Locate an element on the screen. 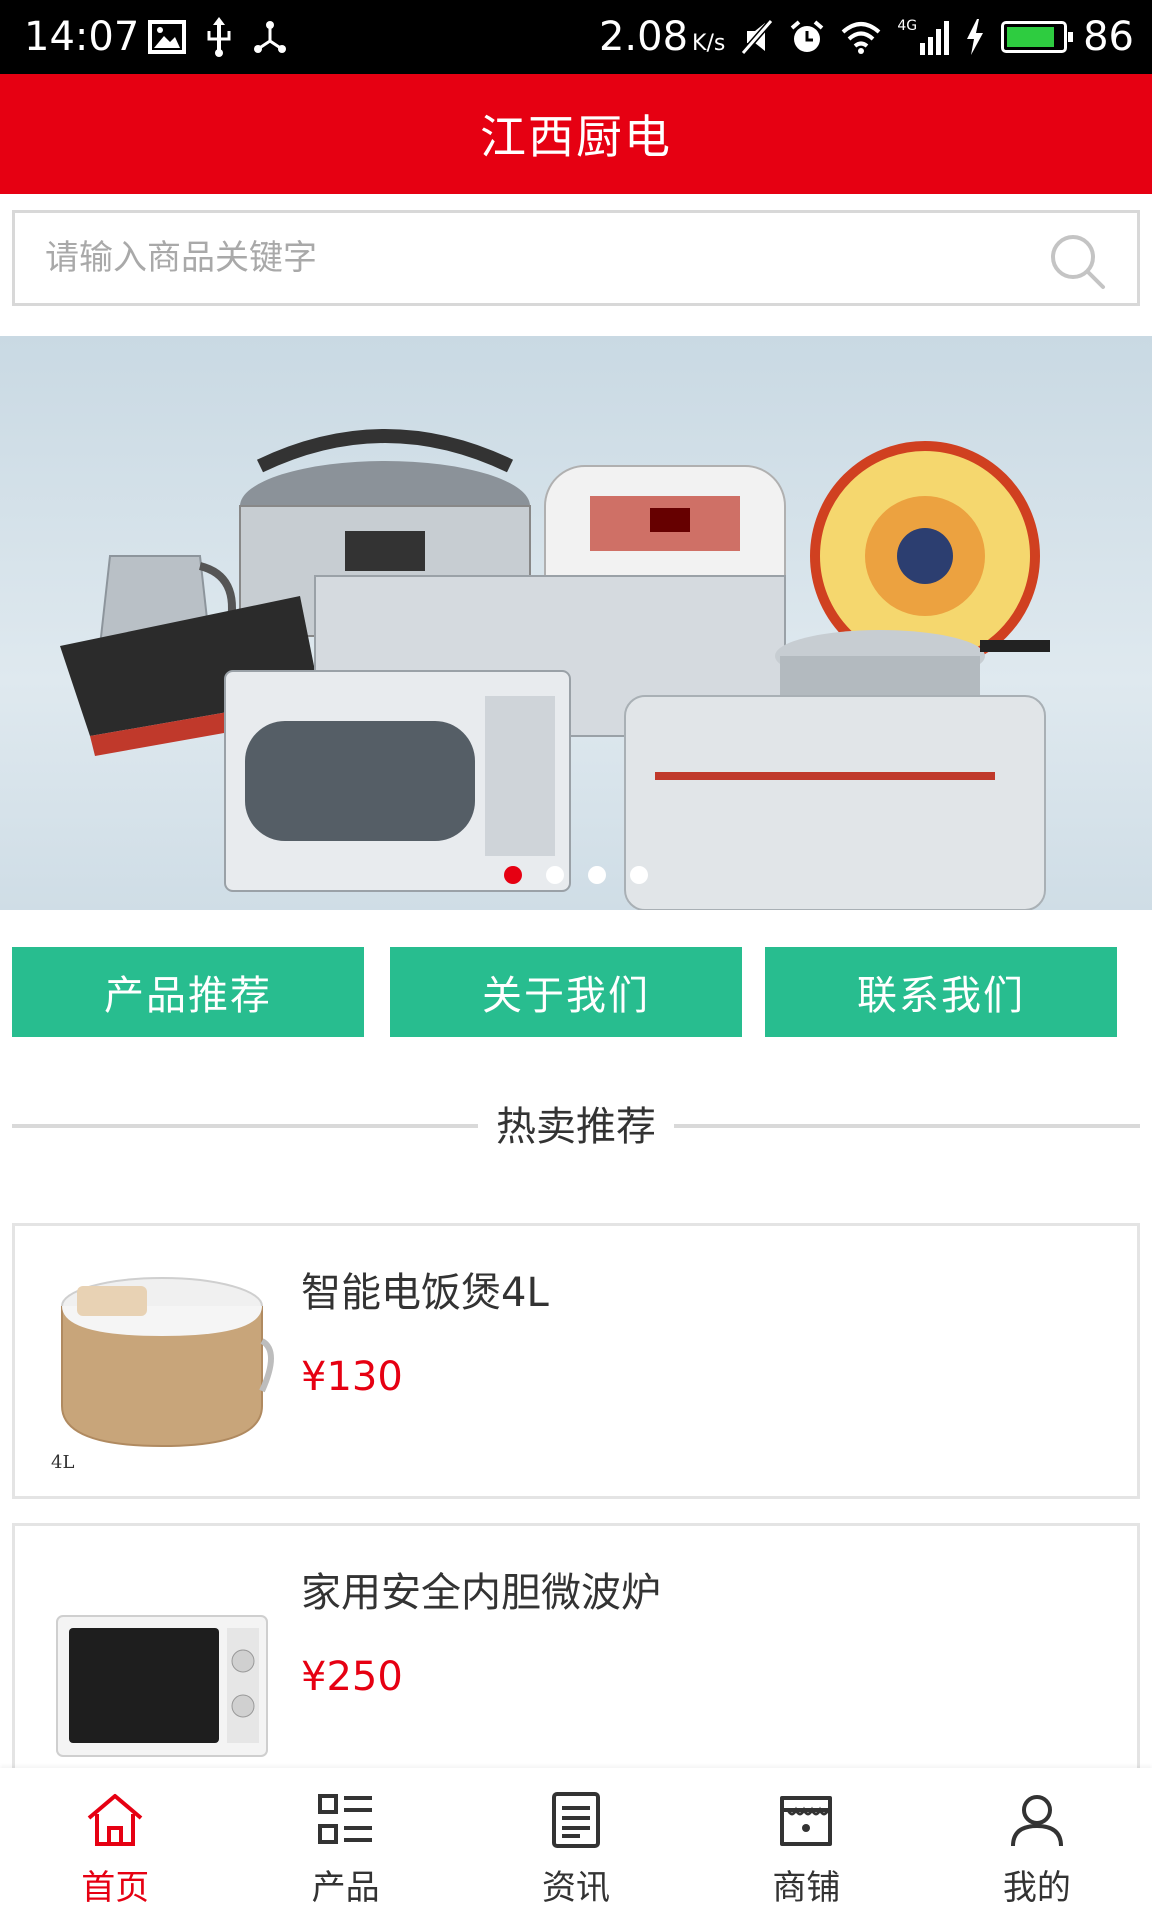  list-icon is located at coordinates (344, 1819).